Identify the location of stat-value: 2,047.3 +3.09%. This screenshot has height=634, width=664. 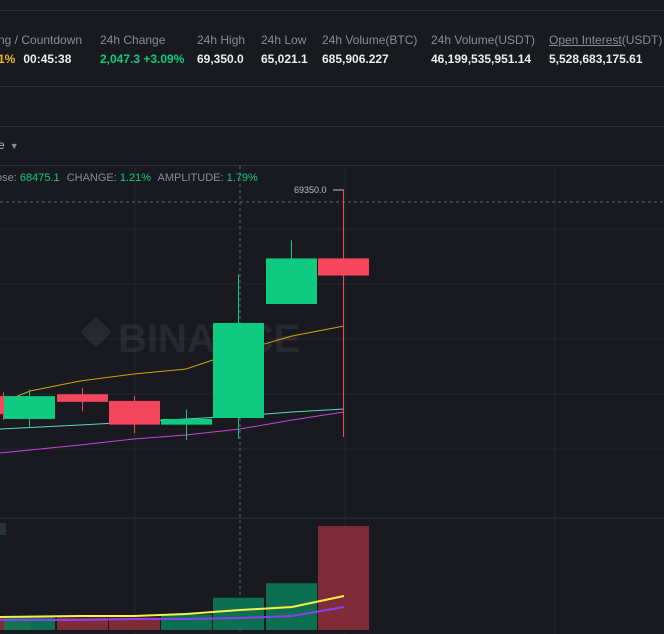
(142, 59).